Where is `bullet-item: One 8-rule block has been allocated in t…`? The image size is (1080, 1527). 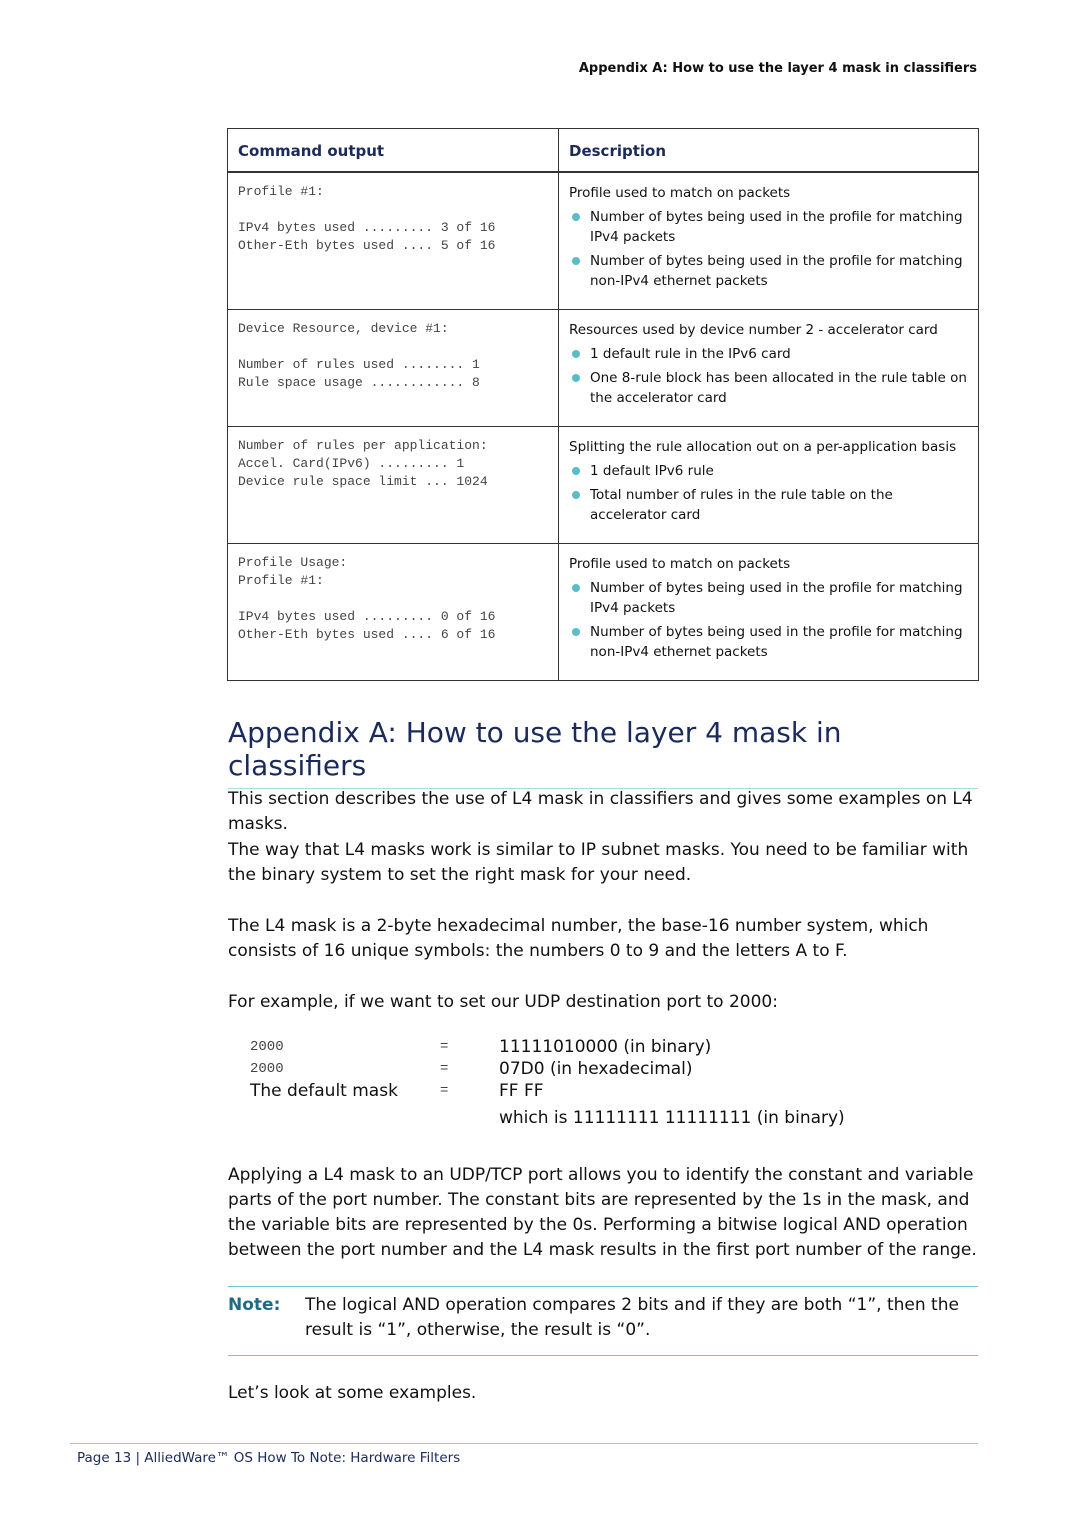
bullet-item: One 8-rule block has been allocated in t… is located at coordinates (768, 388).